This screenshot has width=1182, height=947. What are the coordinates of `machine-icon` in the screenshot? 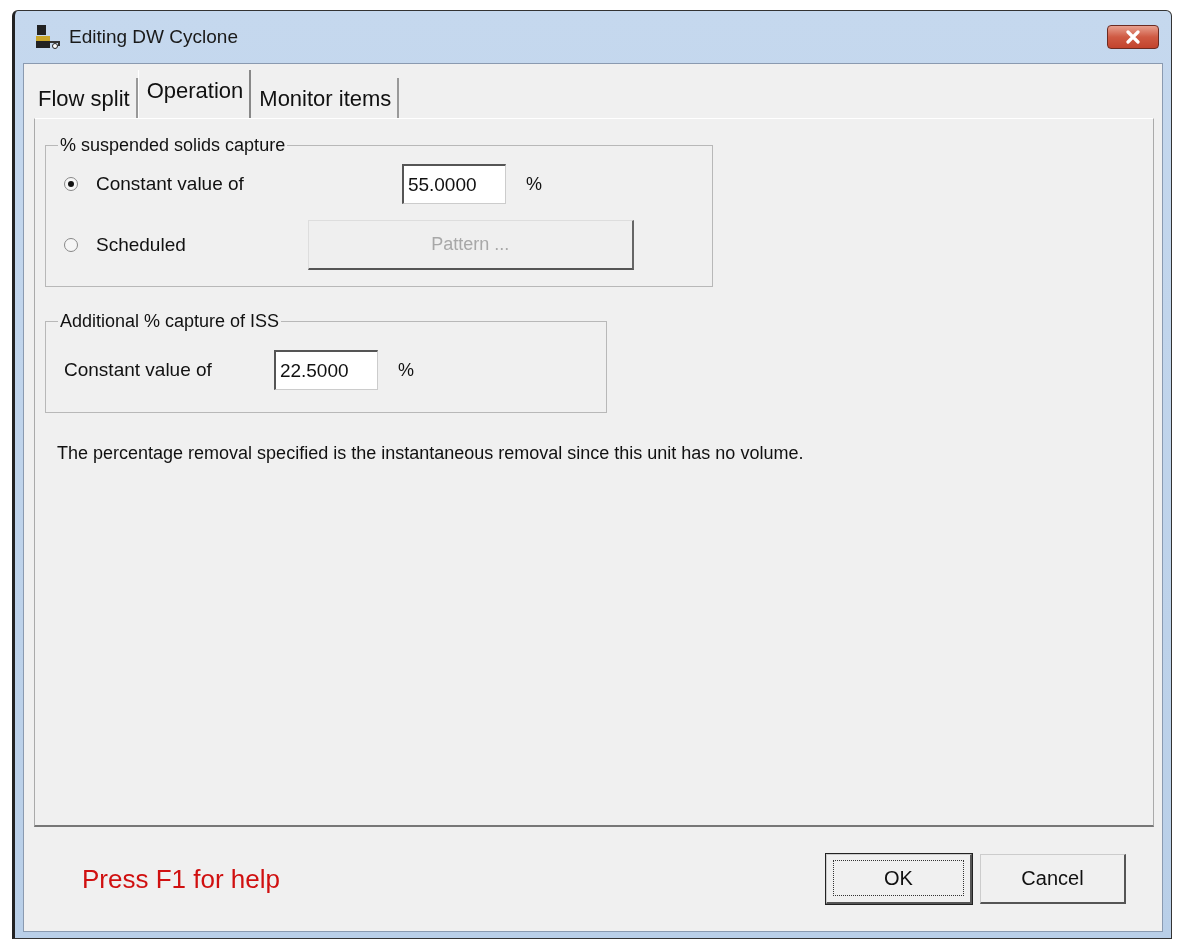 It's located at (48, 37).